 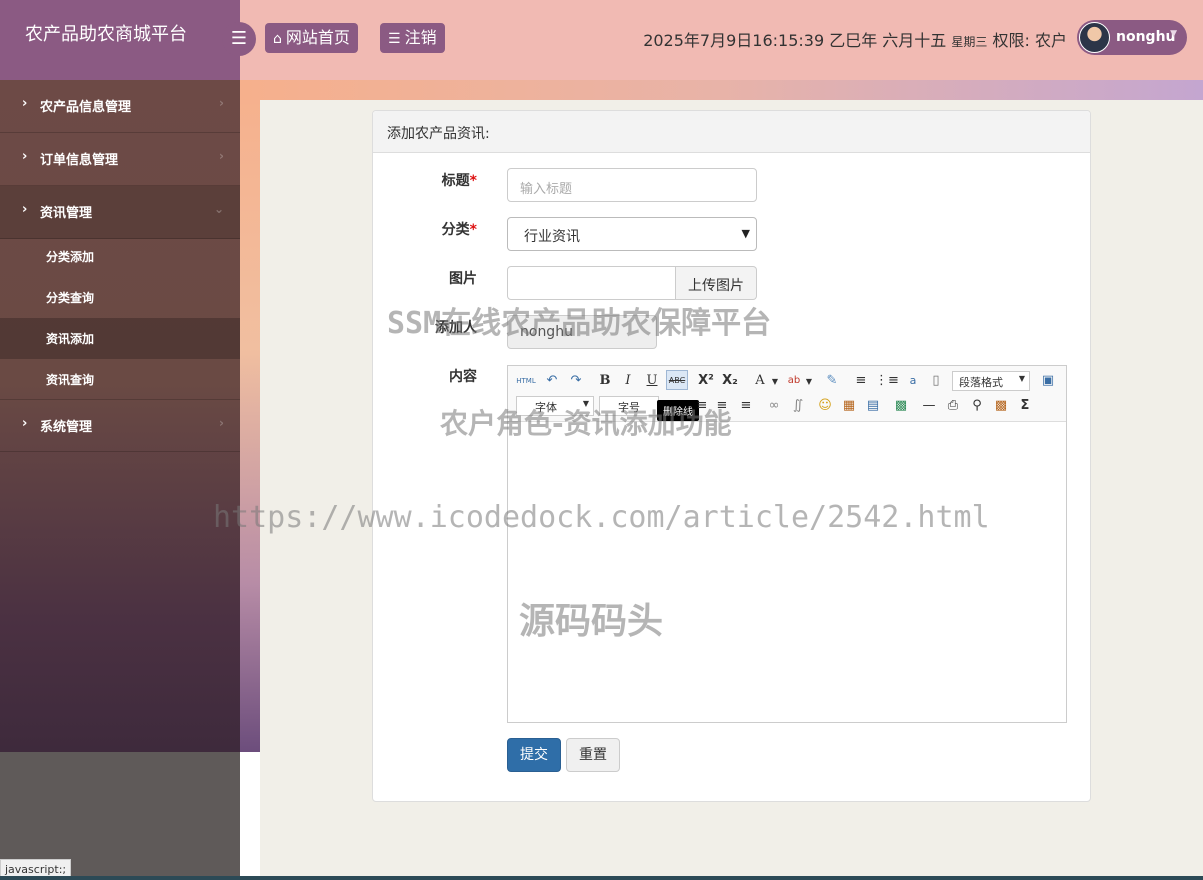 I want to click on reset-button: 重置, so click(x=593, y=755).